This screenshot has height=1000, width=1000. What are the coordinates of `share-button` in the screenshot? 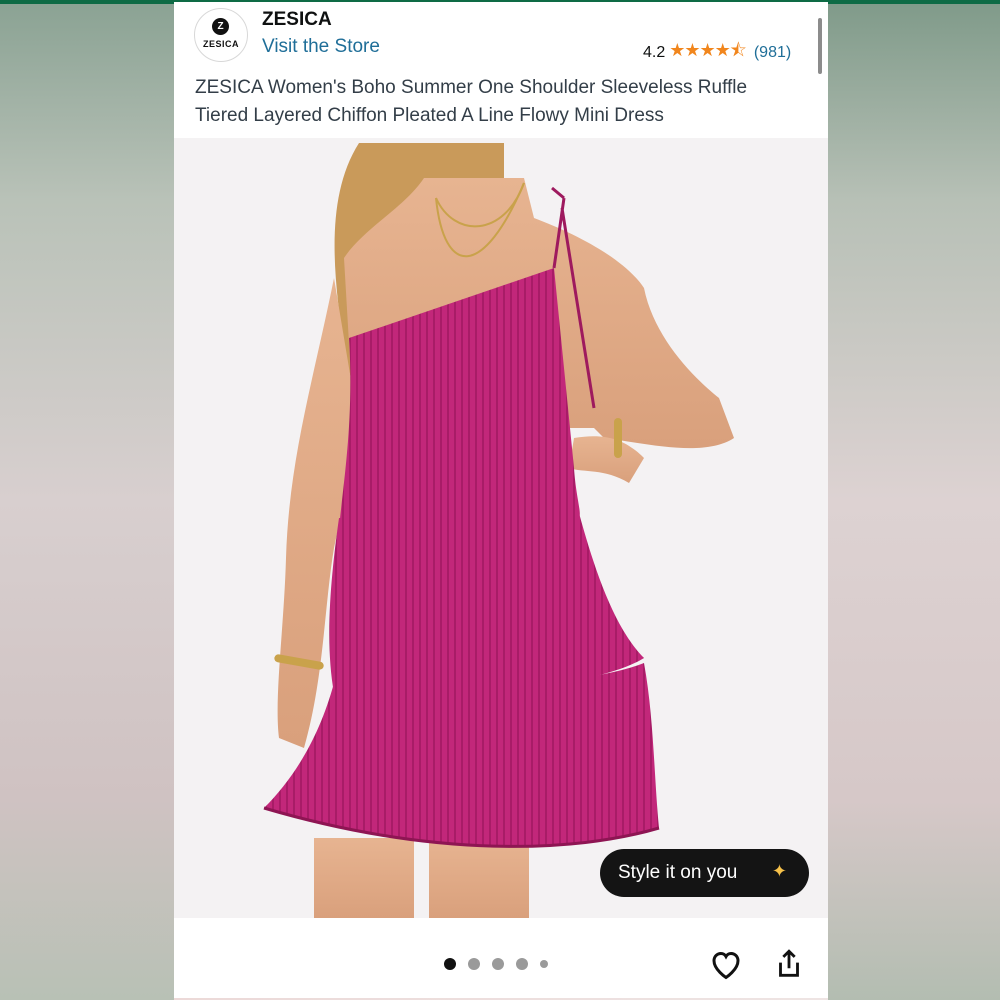 It's located at (789, 964).